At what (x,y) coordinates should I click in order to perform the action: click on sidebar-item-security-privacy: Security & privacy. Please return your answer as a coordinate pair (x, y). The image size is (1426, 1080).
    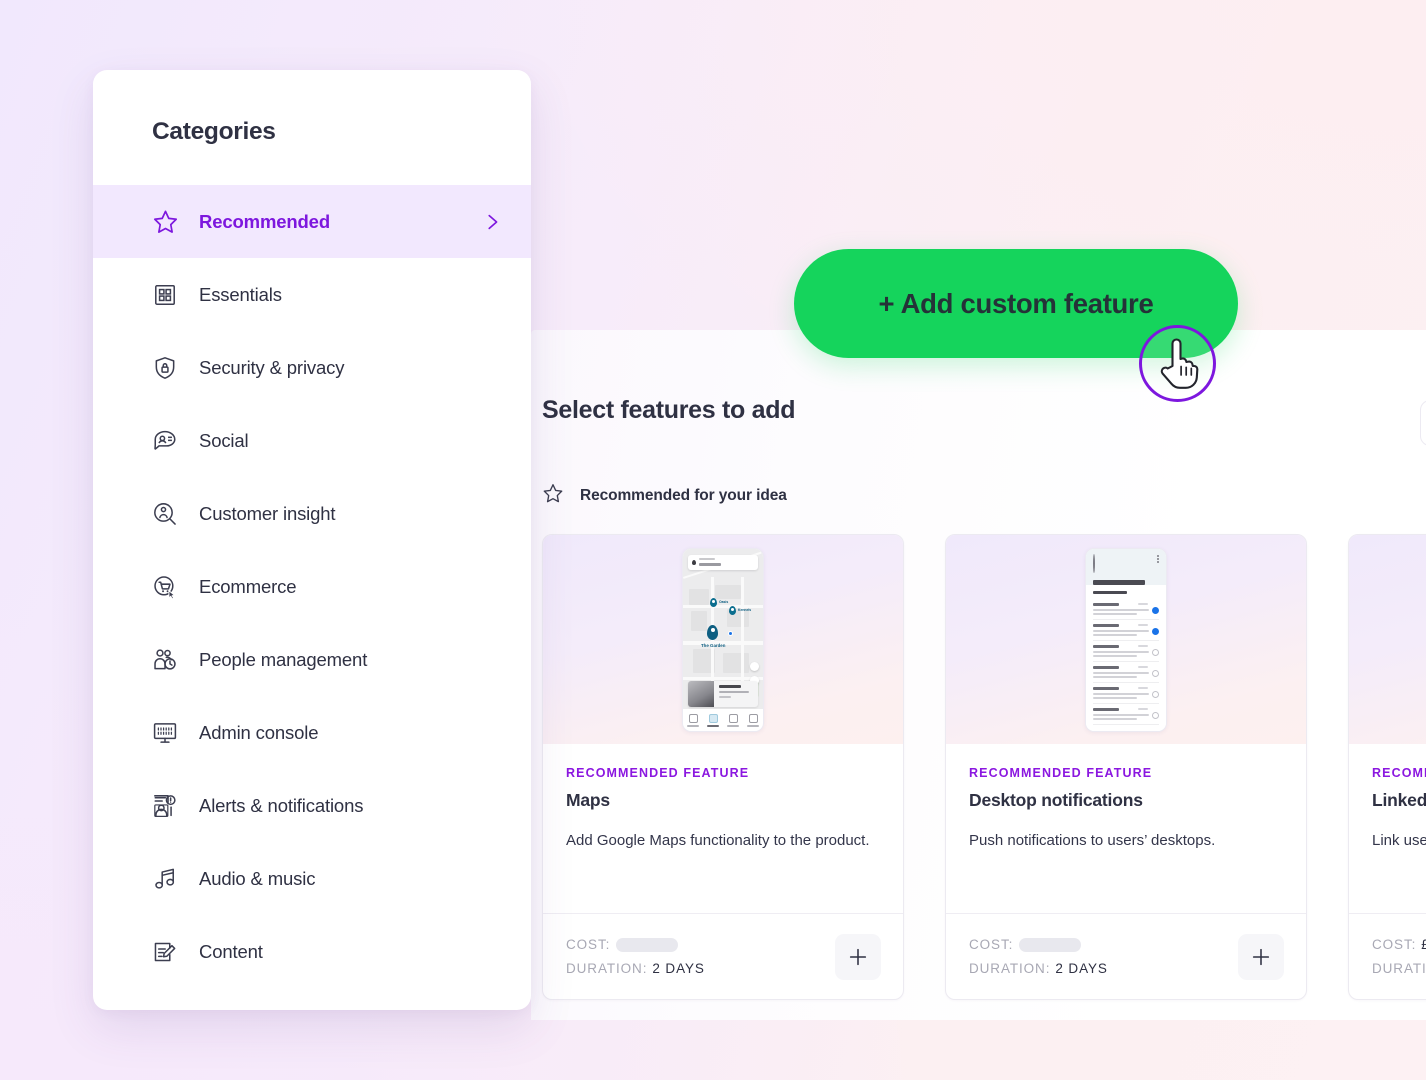
    Looking at the image, I should click on (312, 367).